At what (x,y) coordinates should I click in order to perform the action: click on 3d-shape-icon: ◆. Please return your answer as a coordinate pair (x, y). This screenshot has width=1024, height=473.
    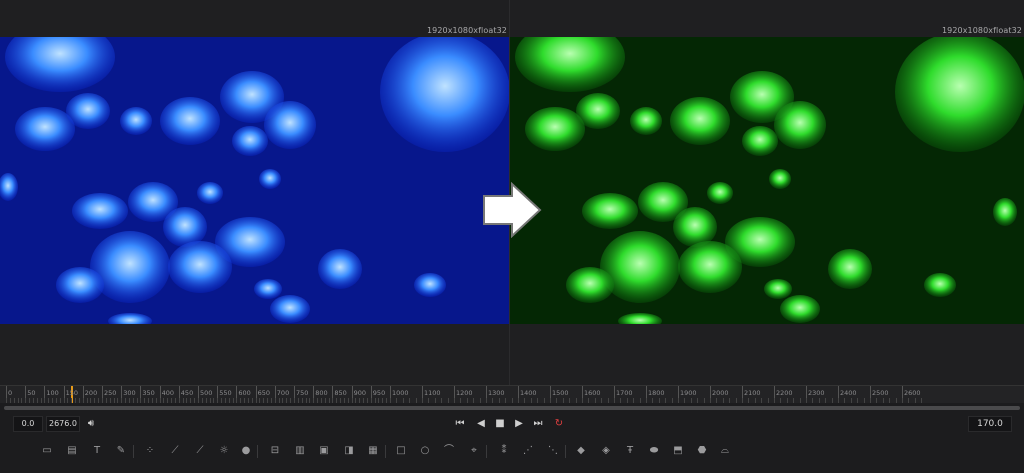
    Looking at the image, I should click on (581, 451).